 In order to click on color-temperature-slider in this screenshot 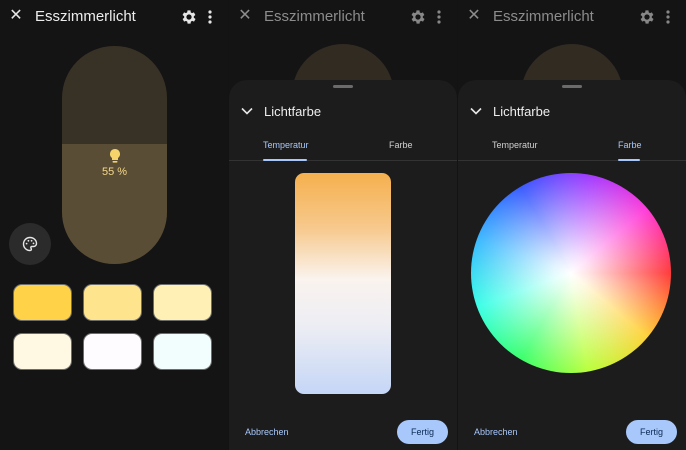, I will do `click(343, 283)`.